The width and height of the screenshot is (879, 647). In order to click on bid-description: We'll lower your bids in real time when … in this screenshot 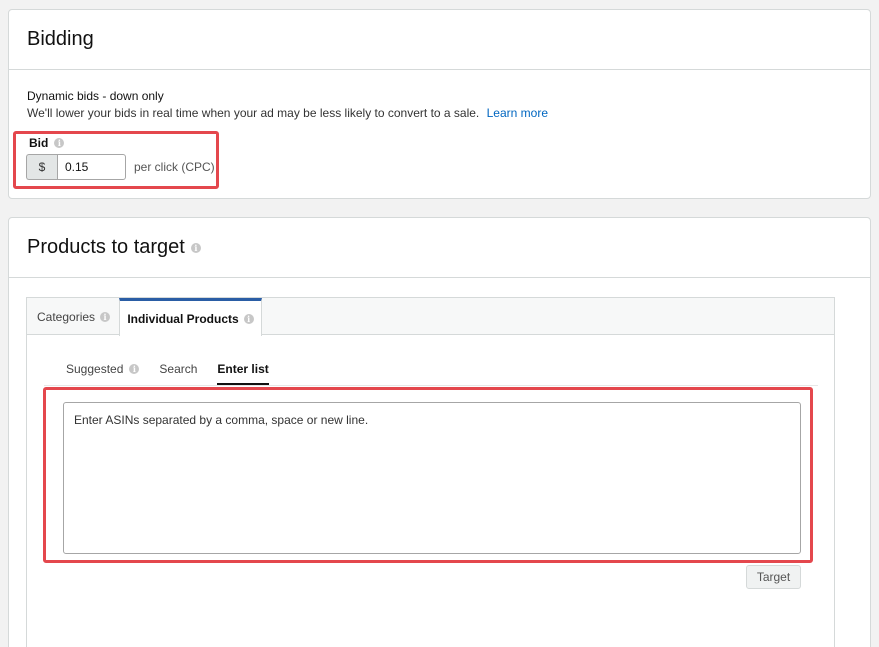, I will do `click(287, 113)`.